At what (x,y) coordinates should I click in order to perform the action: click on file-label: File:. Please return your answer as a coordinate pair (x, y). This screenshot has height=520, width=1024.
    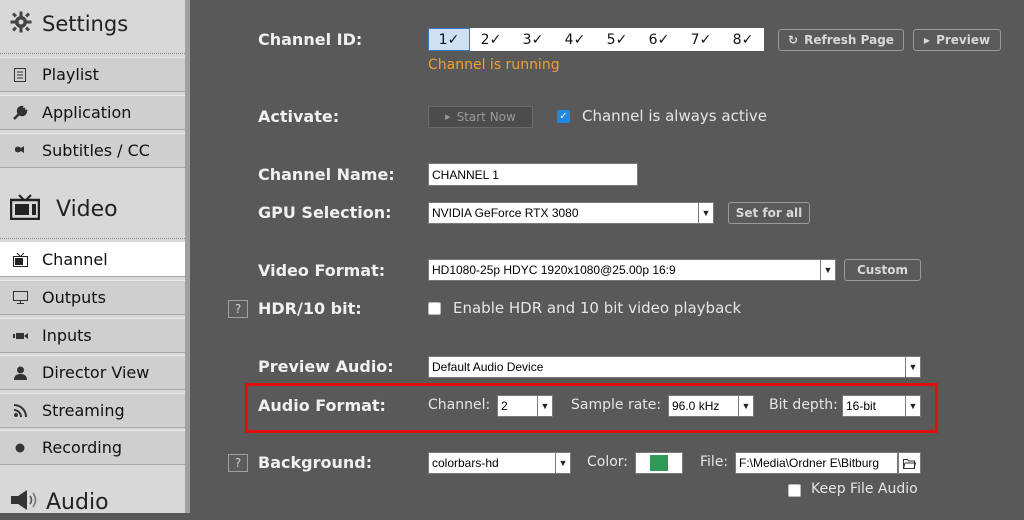
    Looking at the image, I should click on (714, 462).